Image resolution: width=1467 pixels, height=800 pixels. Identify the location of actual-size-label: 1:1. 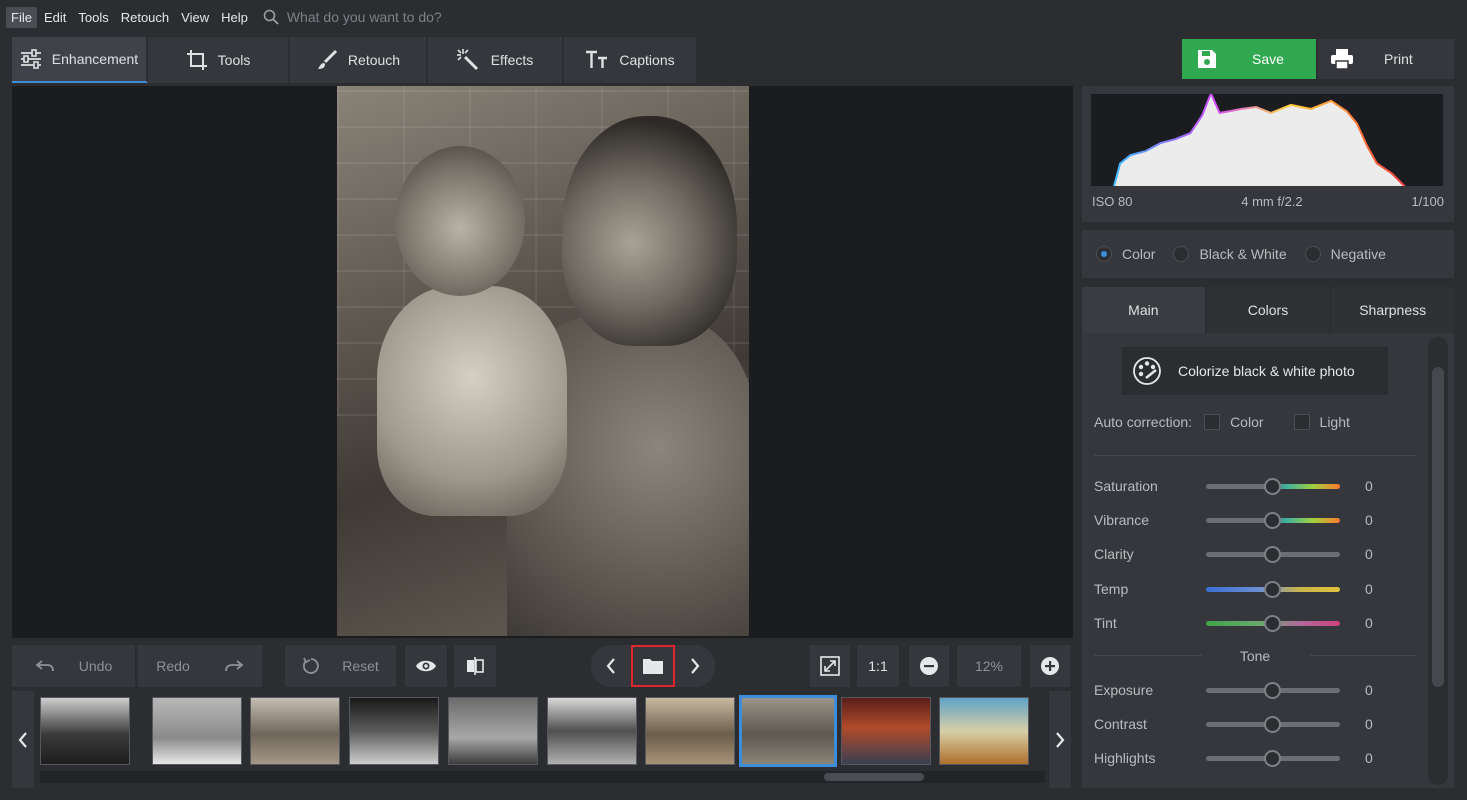
(878, 666).